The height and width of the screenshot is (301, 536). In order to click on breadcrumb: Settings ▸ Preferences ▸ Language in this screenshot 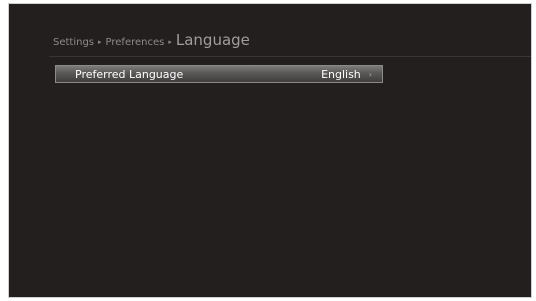, I will do `click(151, 42)`.